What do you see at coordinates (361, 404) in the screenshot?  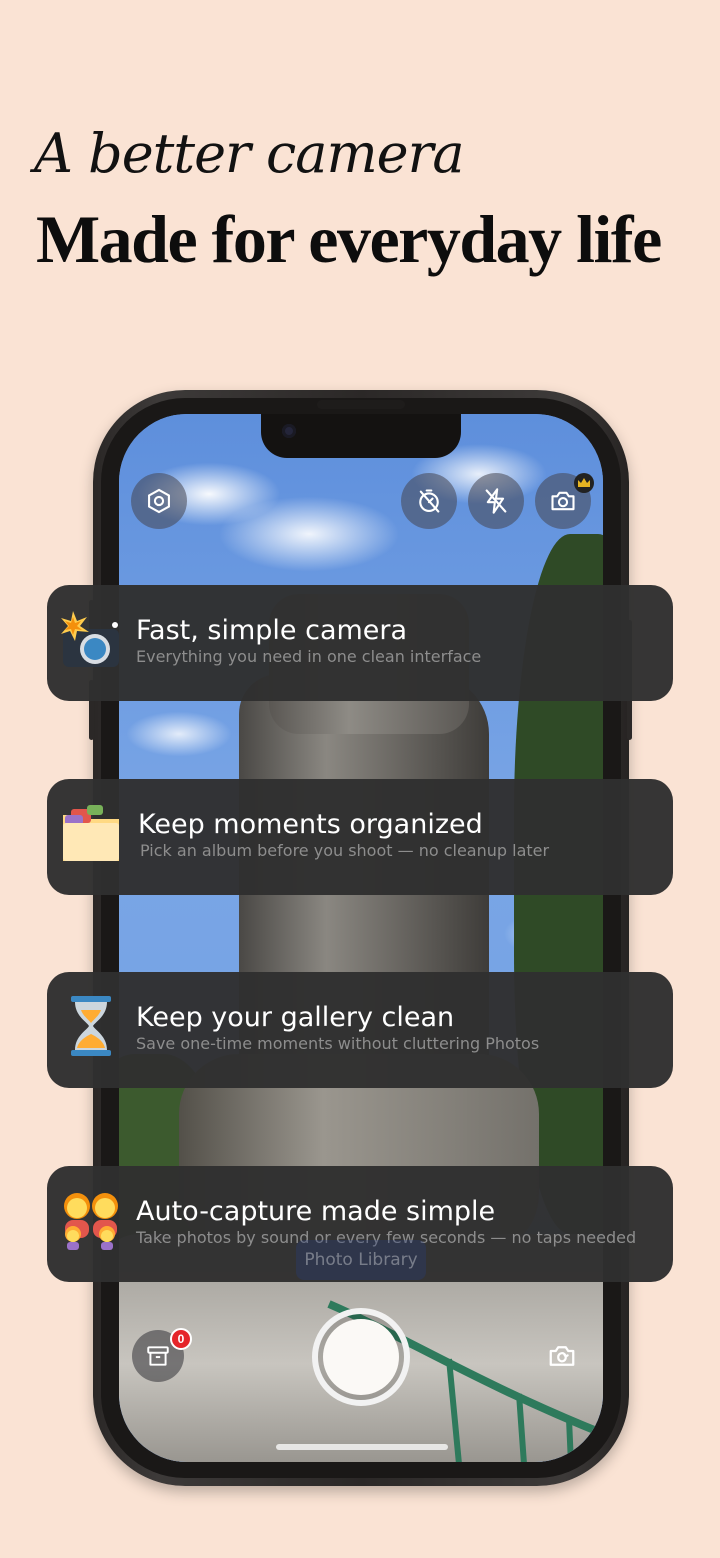 I see `earpiece-speaker` at bounding box center [361, 404].